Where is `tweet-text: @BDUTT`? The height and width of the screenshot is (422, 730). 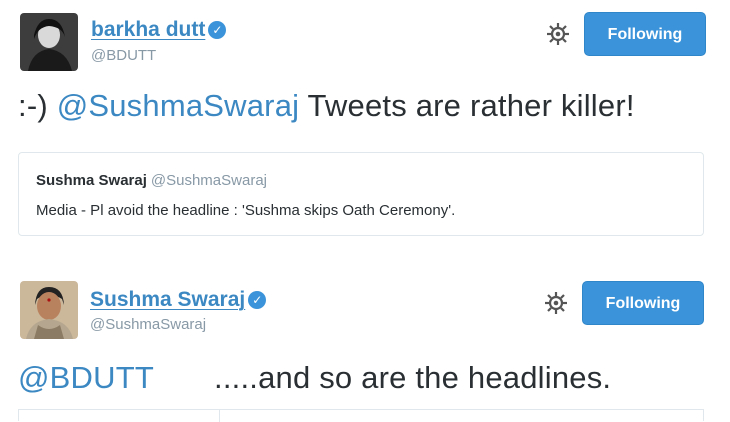
tweet-text: @BDUTT is located at coordinates (86, 378).